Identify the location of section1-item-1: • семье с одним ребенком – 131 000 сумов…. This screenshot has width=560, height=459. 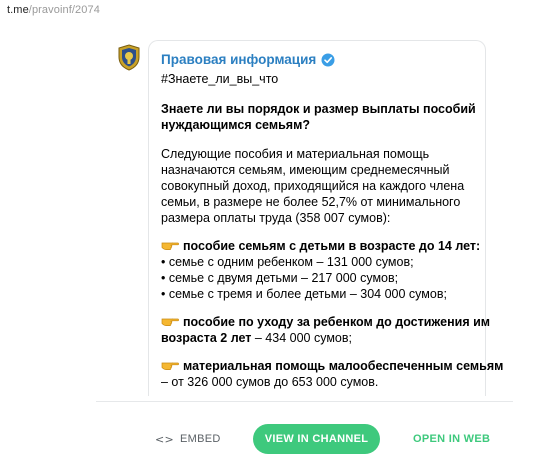
(287, 262).